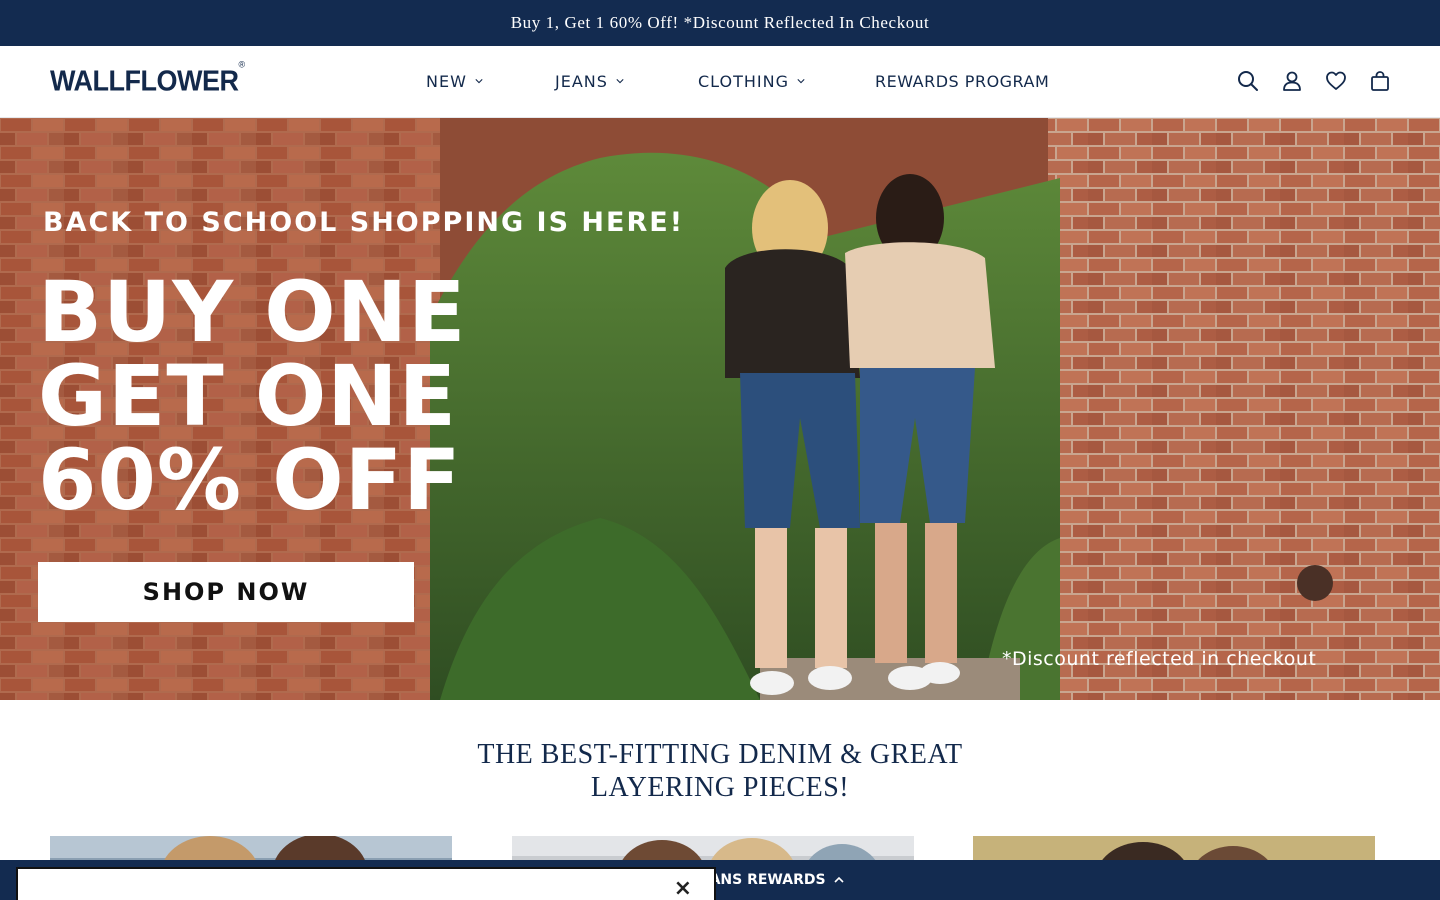 The width and height of the screenshot is (1440, 900). I want to click on wishlist-heart-icon, so click(1336, 81).